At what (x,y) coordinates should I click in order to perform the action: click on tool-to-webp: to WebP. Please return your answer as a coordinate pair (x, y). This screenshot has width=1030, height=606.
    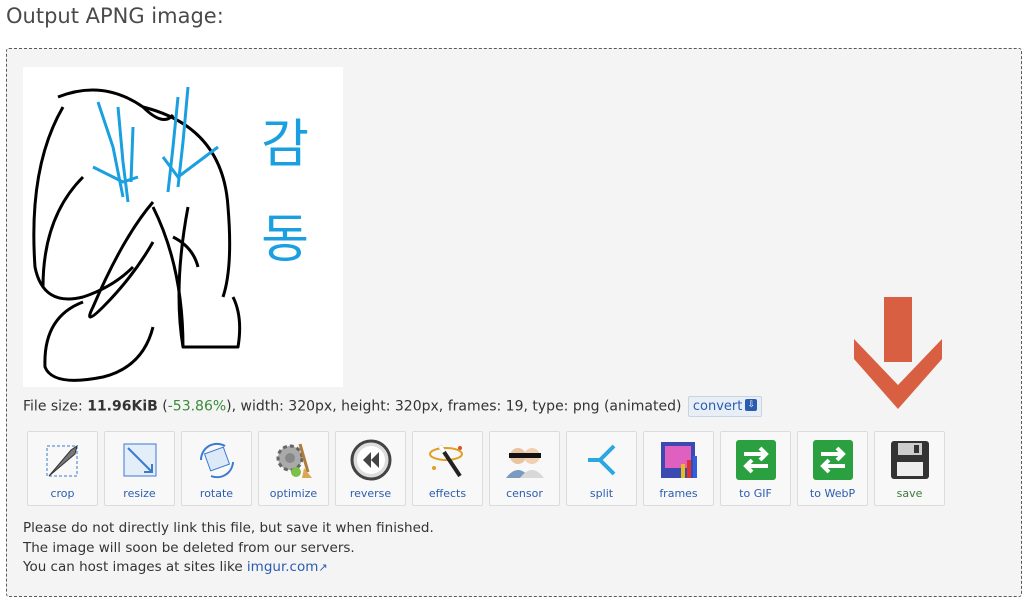
    Looking at the image, I should click on (832, 468).